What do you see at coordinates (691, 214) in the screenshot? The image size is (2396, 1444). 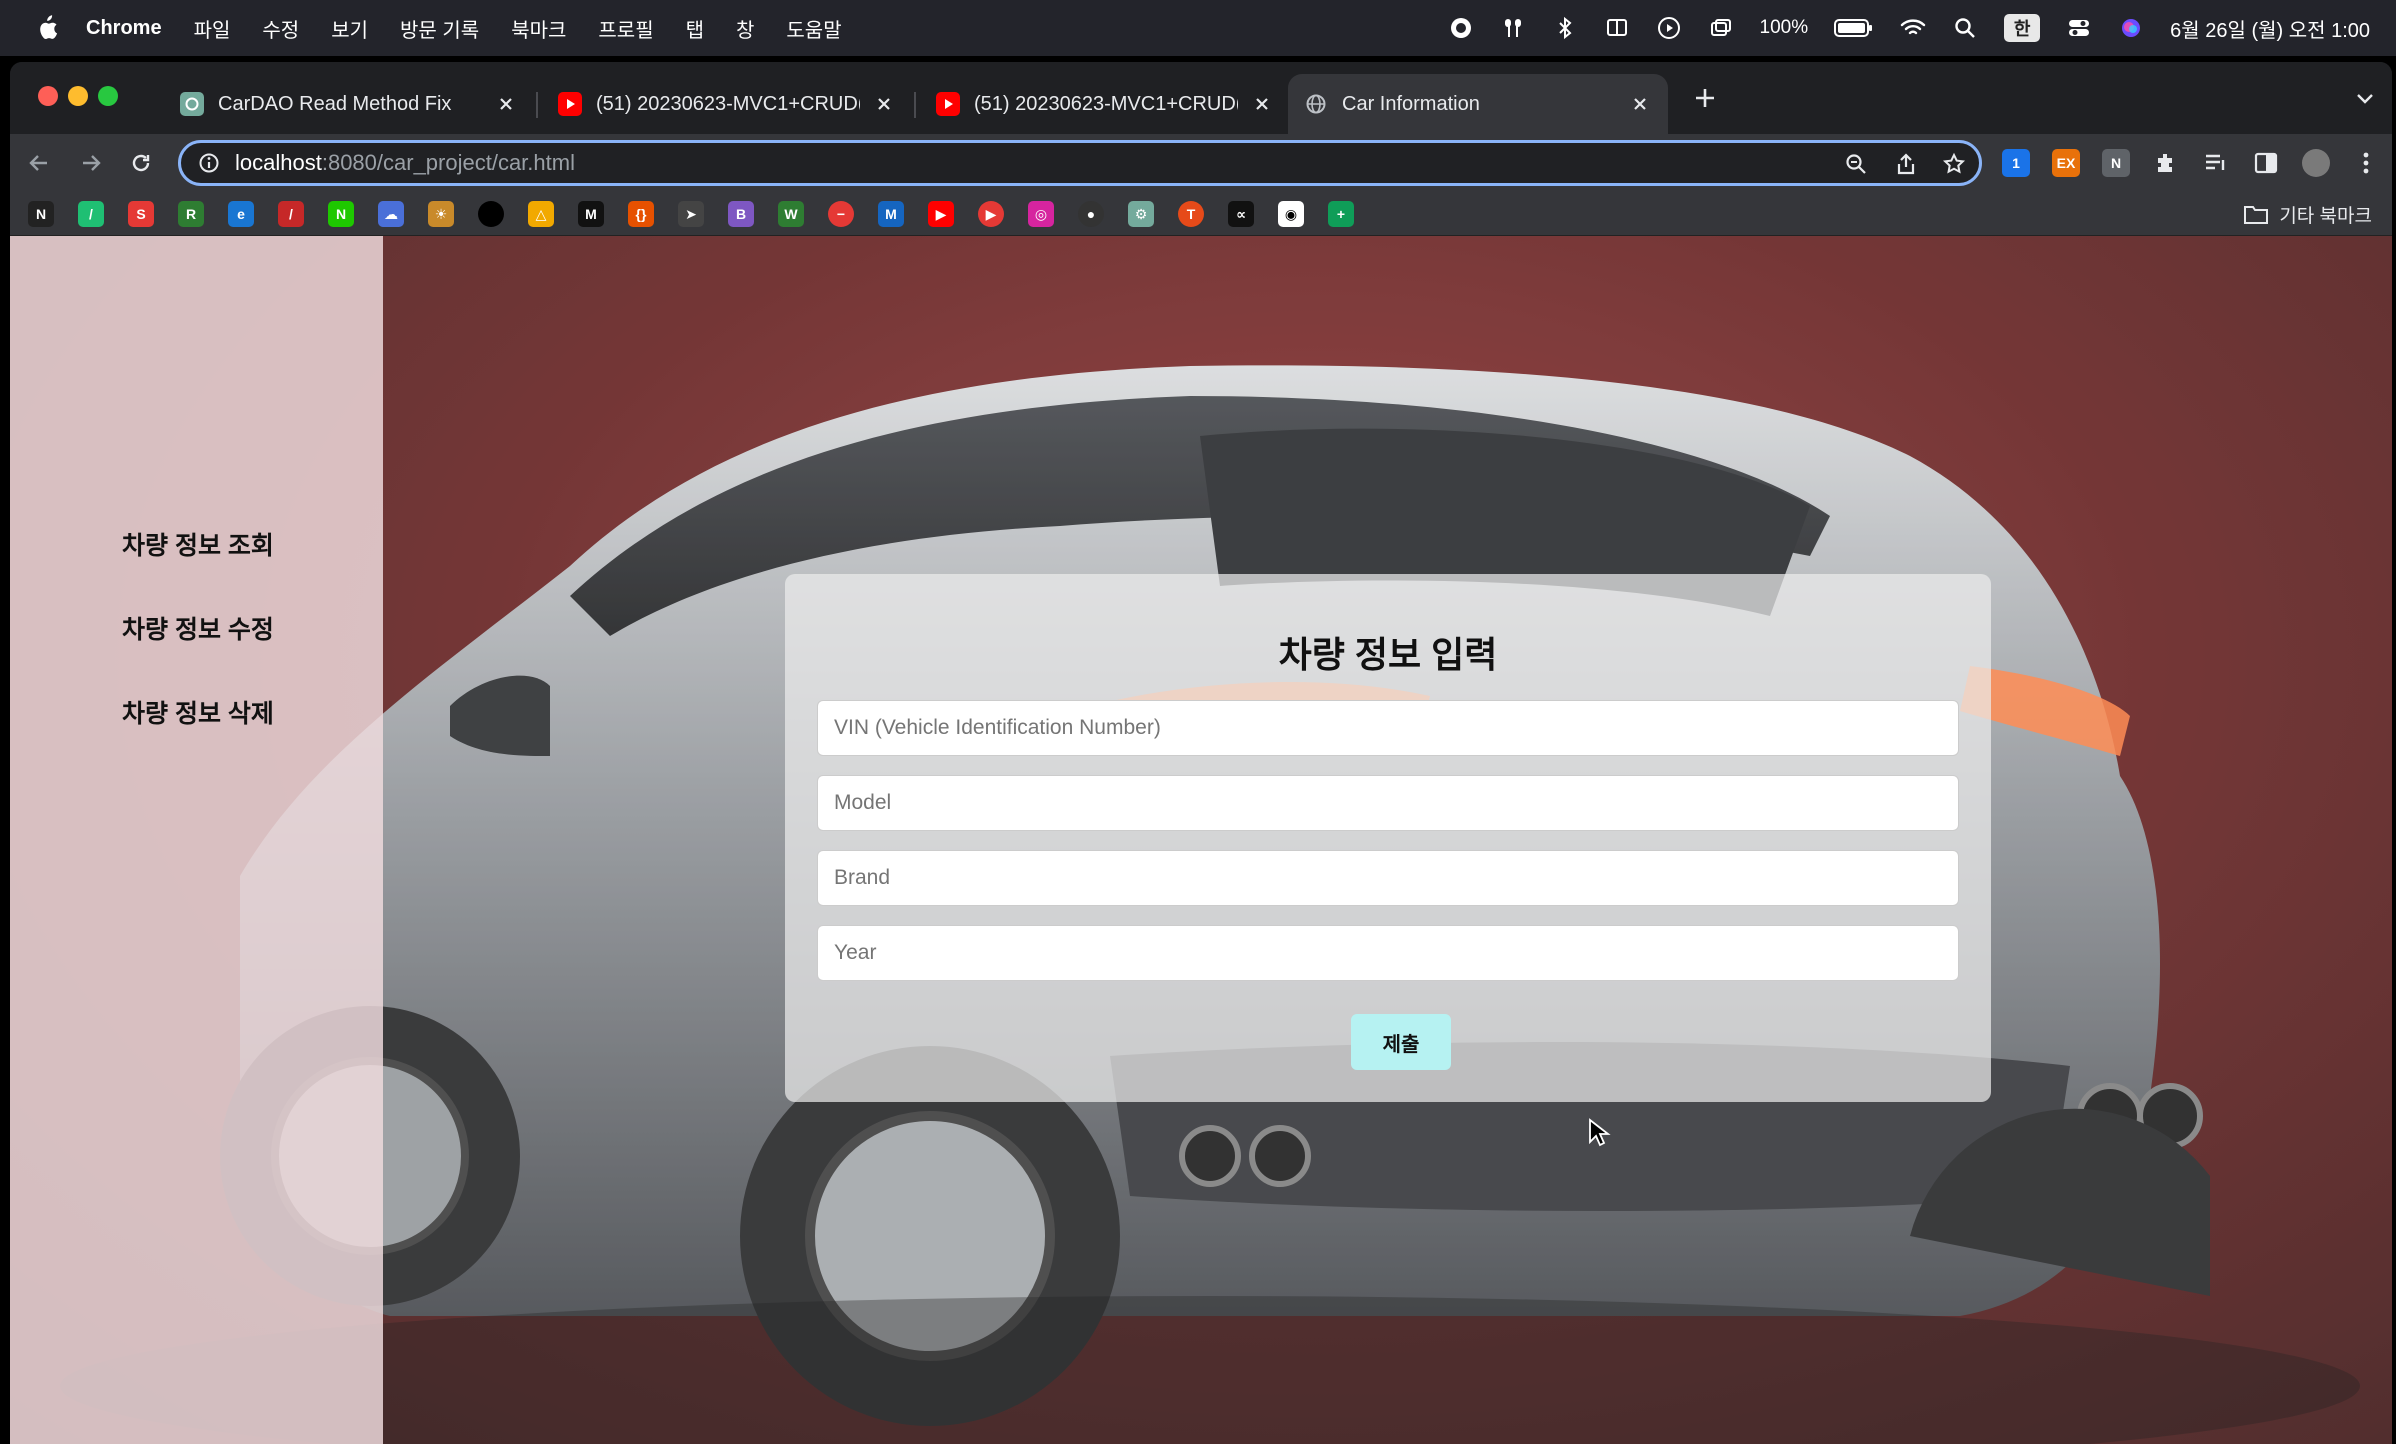 I see `bookmark-arrow-icon: ➤` at bounding box center [691, 214].